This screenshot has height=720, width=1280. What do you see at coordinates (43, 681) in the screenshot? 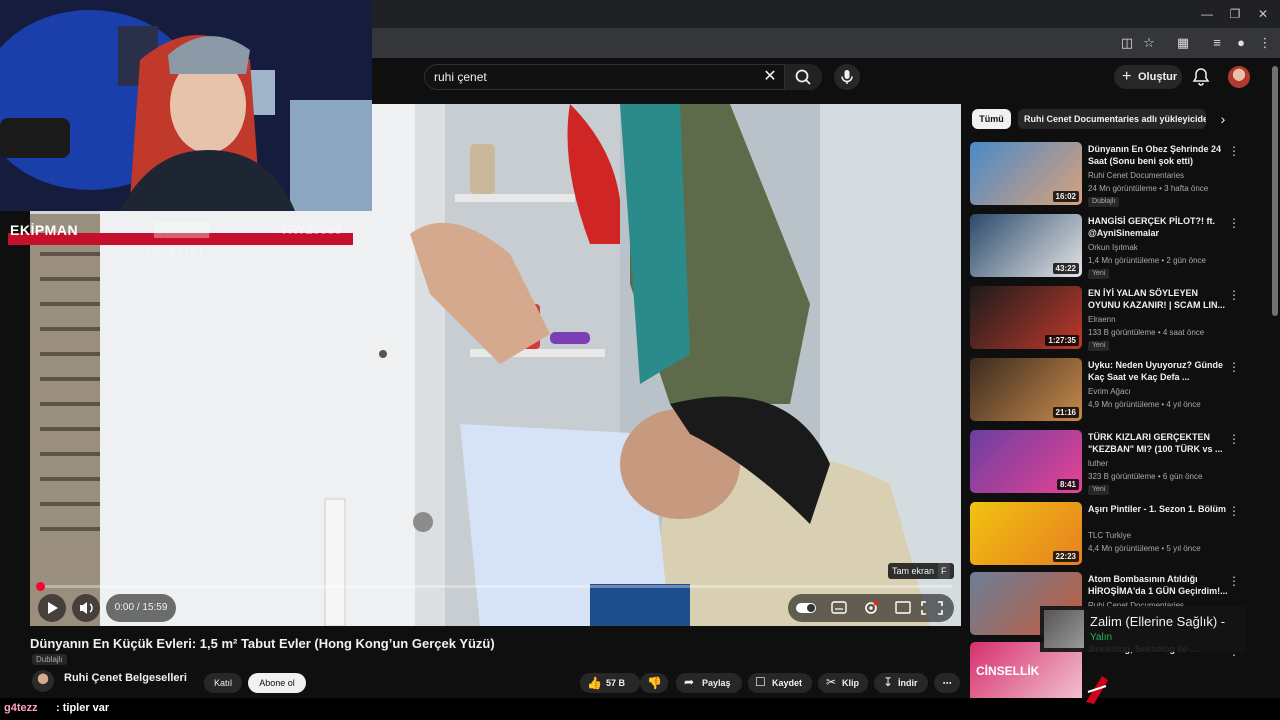
I see `channel-avatar` at bounding box center [43, 681].